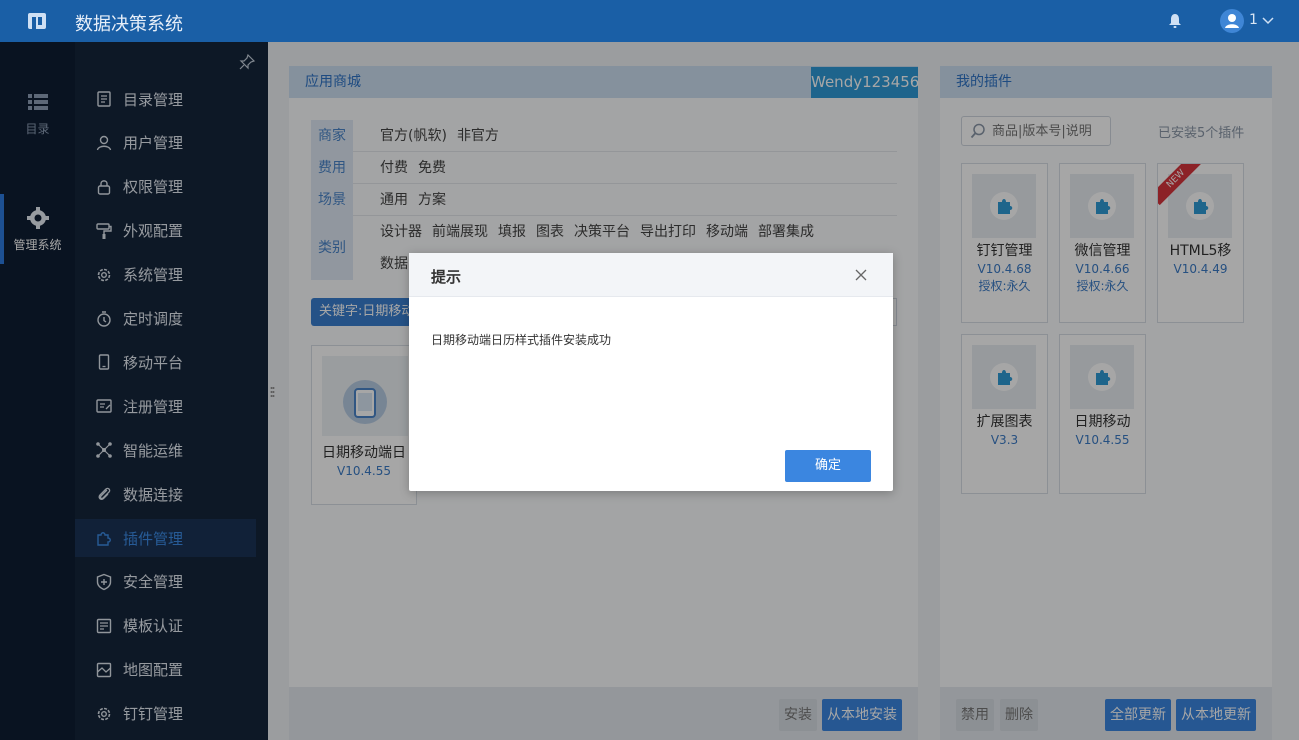 This screenshot has height=740, width=1299. What do you see at coordinates (651, 372) in the screenshot?
I see `alert-dialog: 提示 日期移动端日历样式插件安装成功 确定` at bounding box center [651, 372].